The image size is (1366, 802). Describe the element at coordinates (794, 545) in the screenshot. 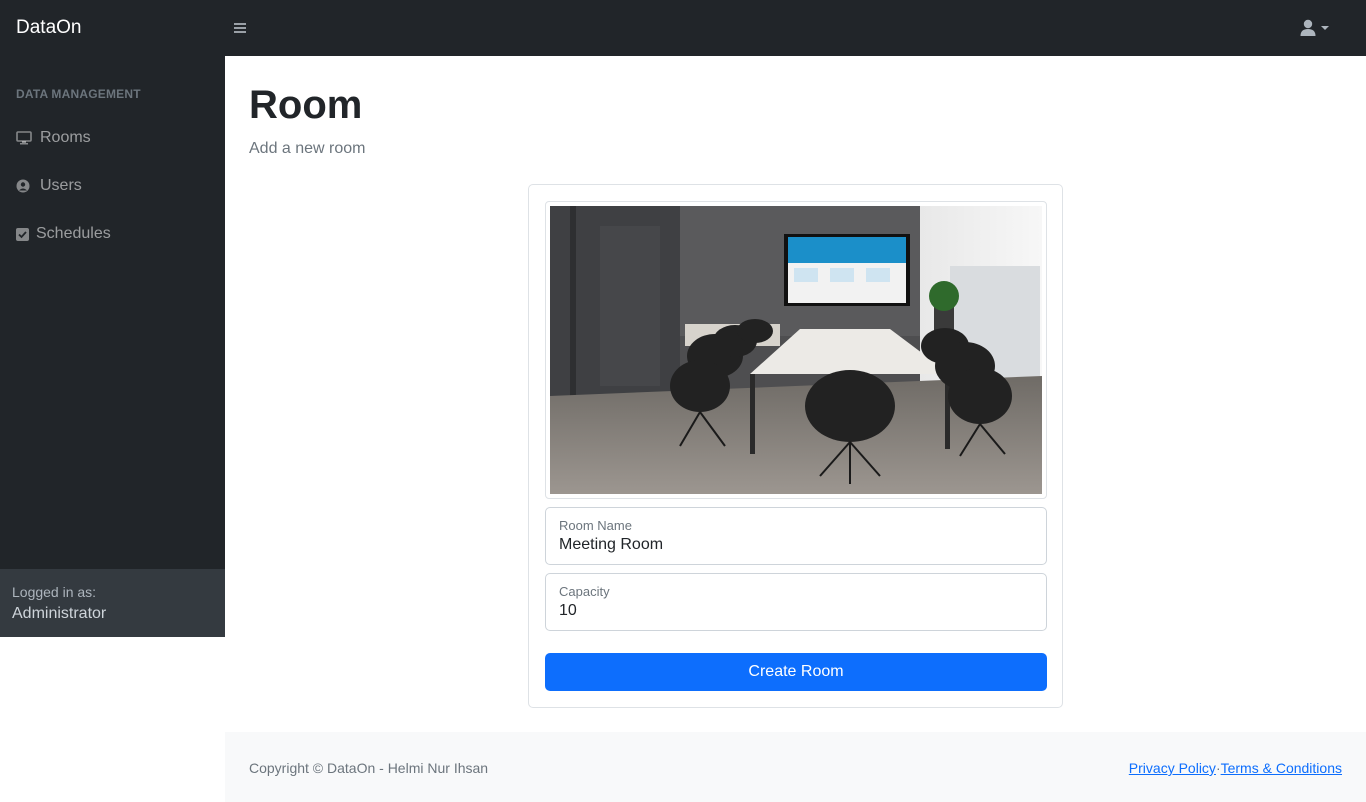

I see `room-name-input` at that location.